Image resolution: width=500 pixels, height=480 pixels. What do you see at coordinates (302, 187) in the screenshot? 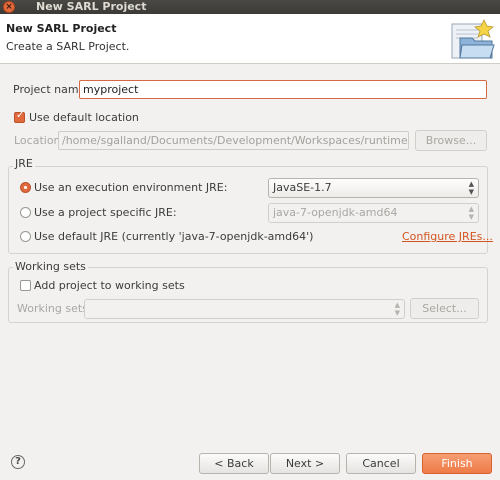
I see `exec-env-value: JavaSE-1.7` at bounding box center [302, 187].